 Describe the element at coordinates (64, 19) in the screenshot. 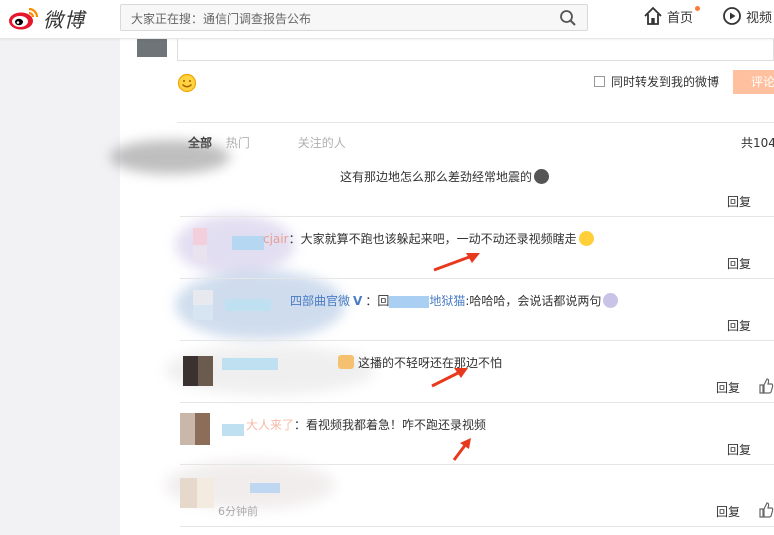

I see `logo-text: 微博` at that location.